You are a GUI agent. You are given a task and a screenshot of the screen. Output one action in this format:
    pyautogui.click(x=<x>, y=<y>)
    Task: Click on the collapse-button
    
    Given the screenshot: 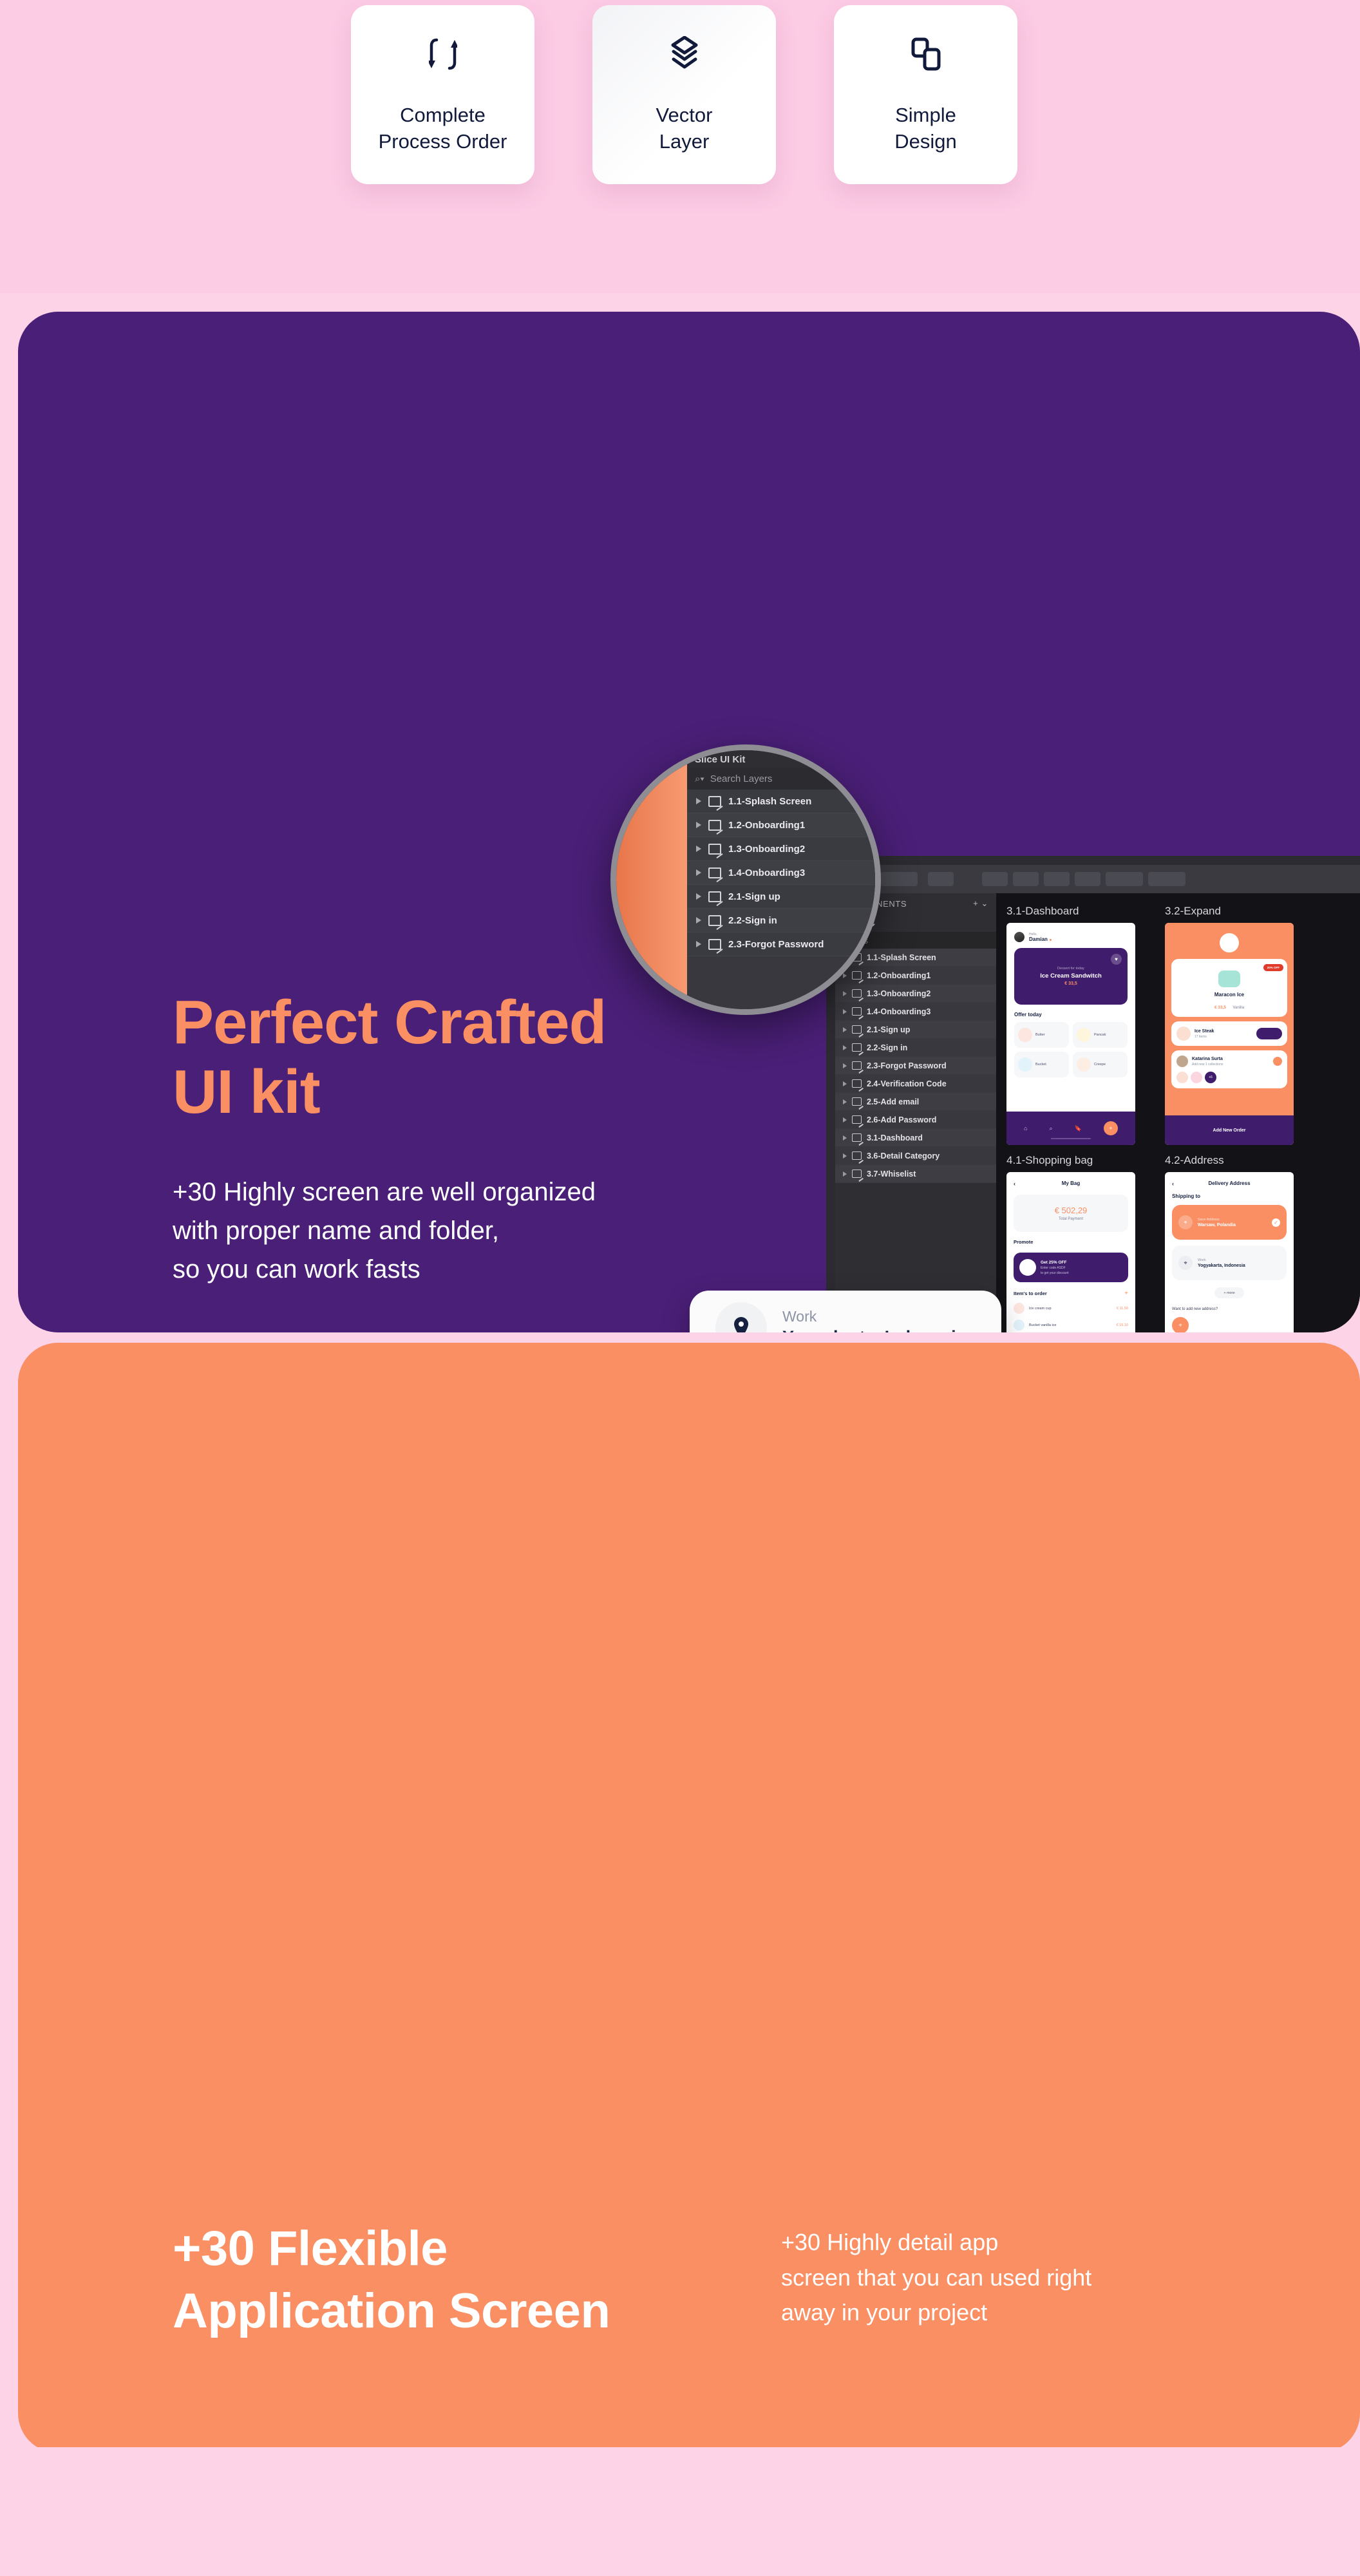 What is the action you would take?
    pyautogui.click(x=1229, y=943)
    